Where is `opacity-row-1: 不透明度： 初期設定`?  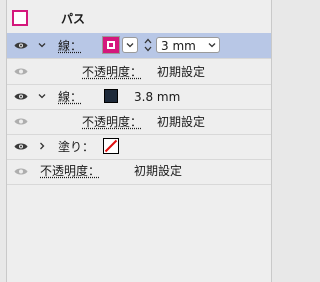 opacity-row-1: 不透明度： 初期設定 is located at coordinates (139, 71).